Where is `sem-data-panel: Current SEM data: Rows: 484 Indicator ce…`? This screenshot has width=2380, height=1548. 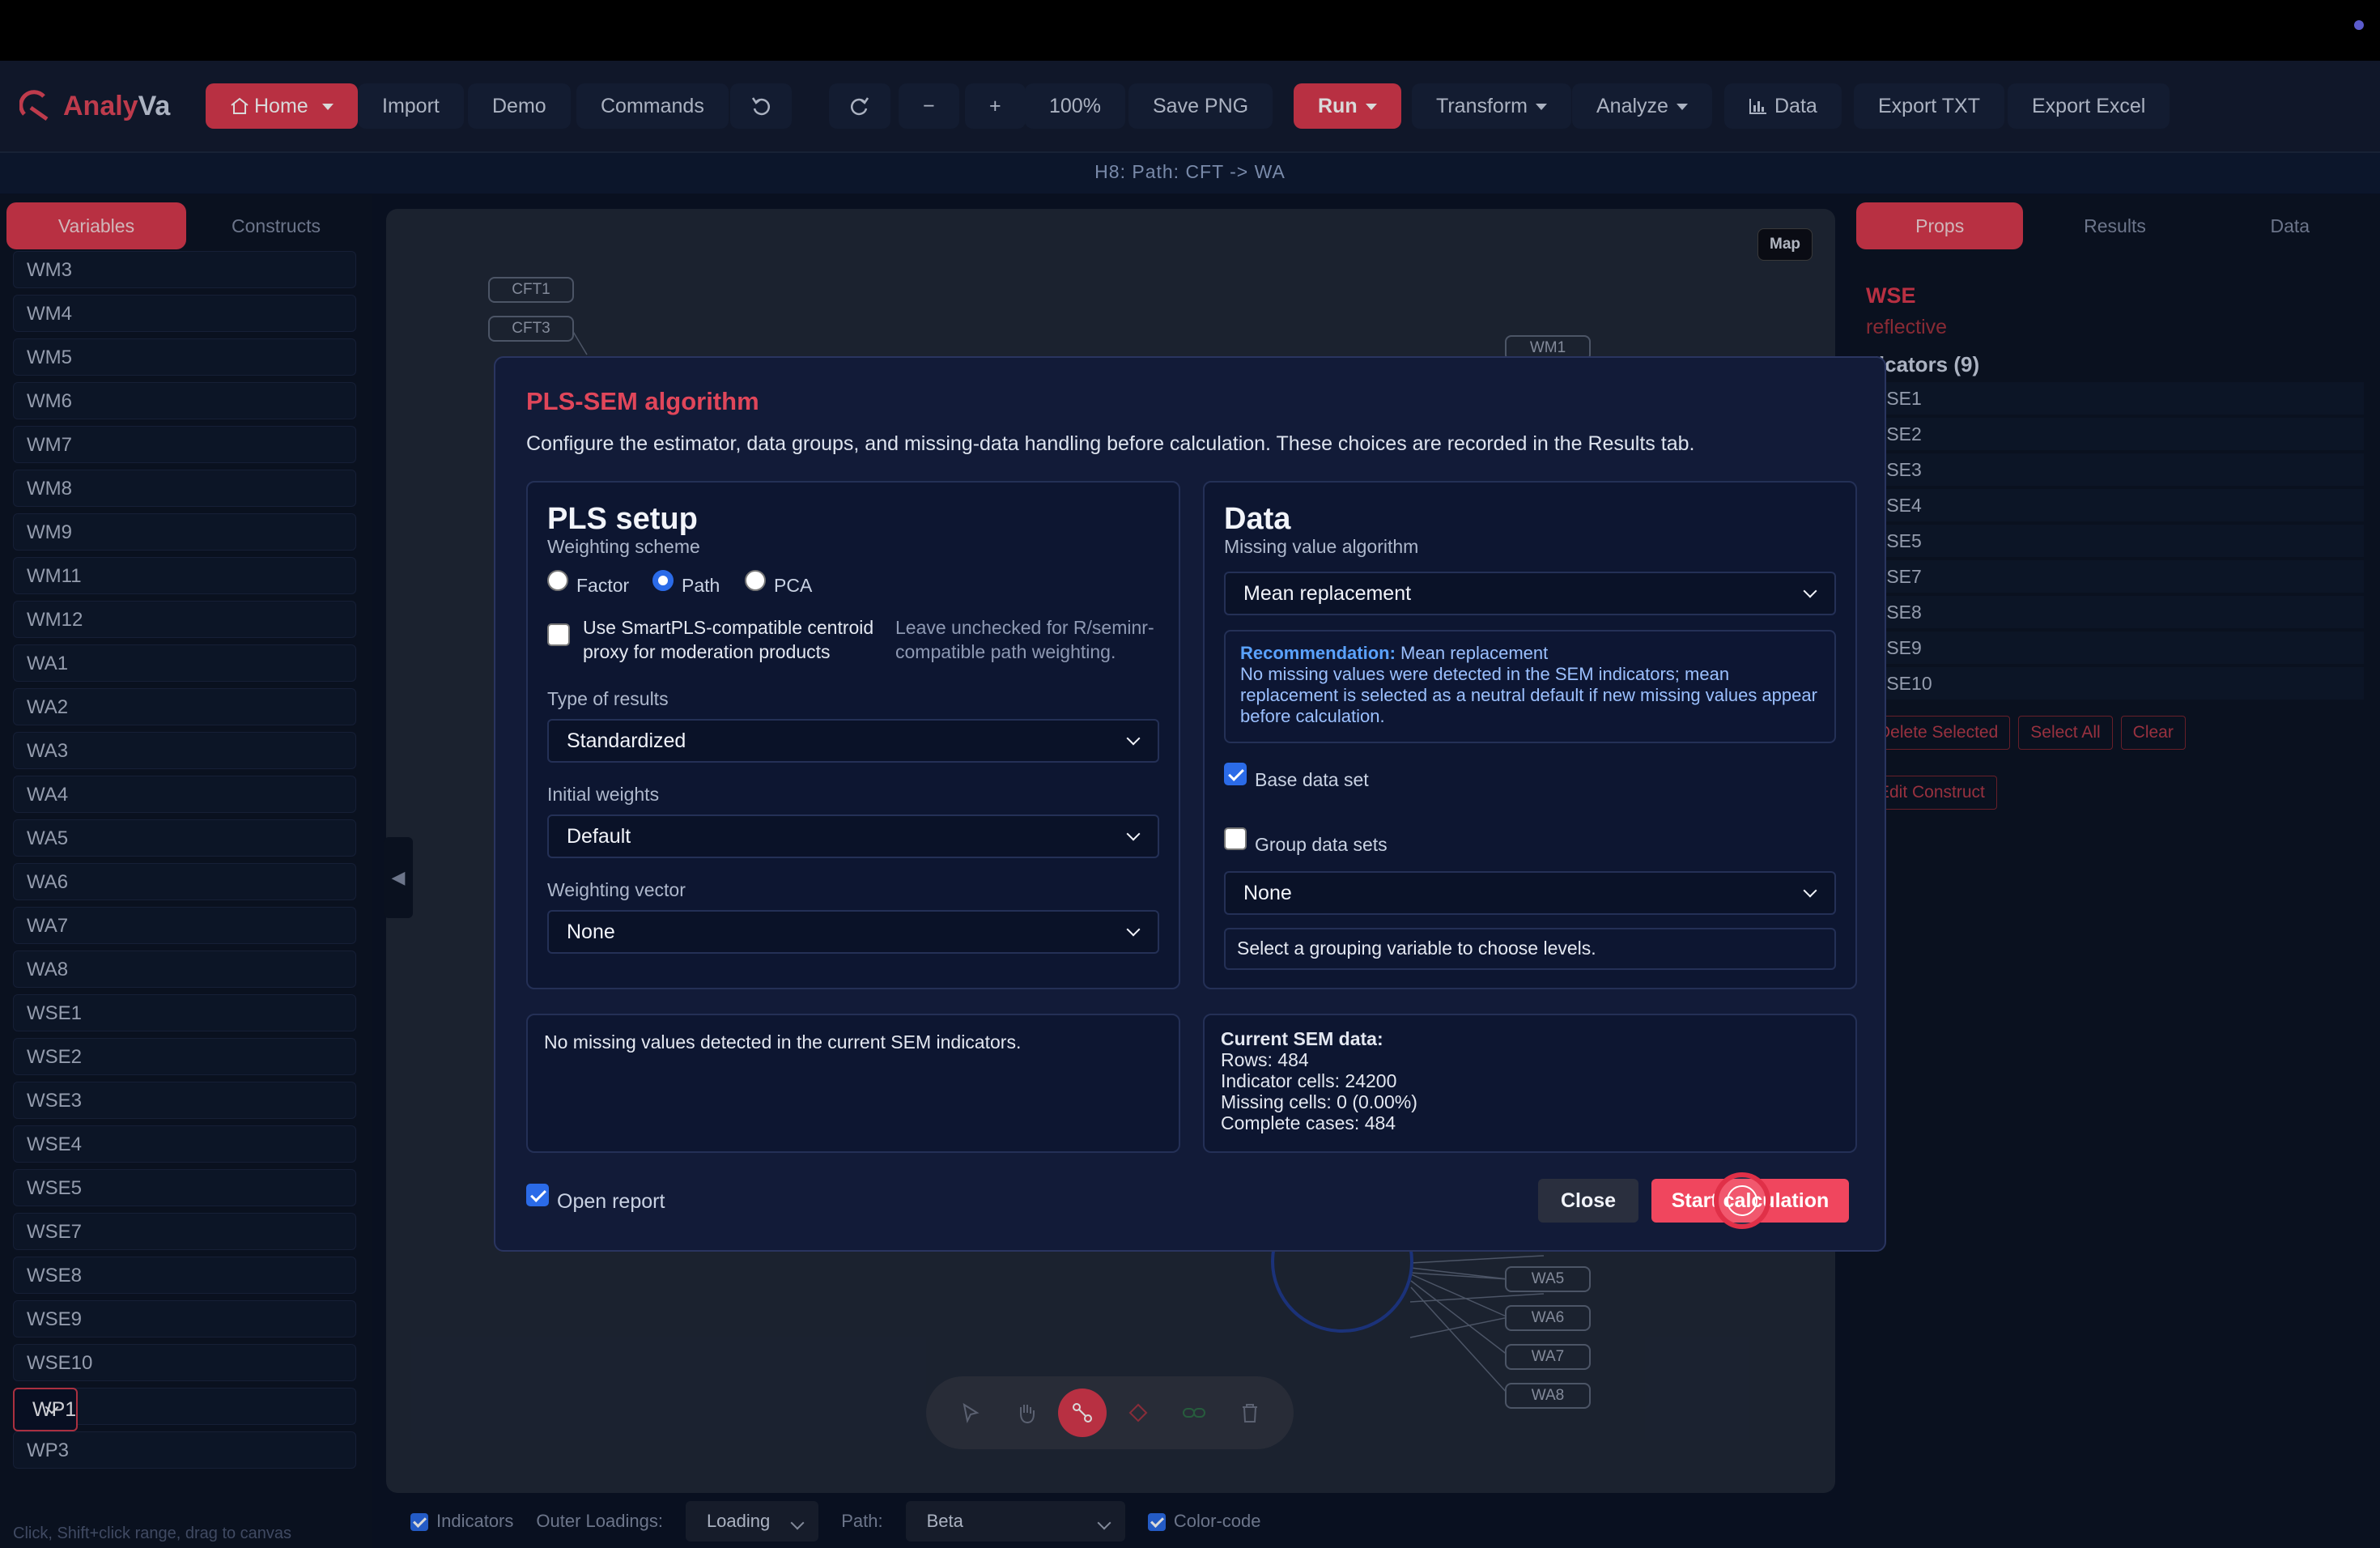
sem-data-panel: Current SEM data: Rows: 484 Indicator ce… is located at coordinates (1530, 1084).